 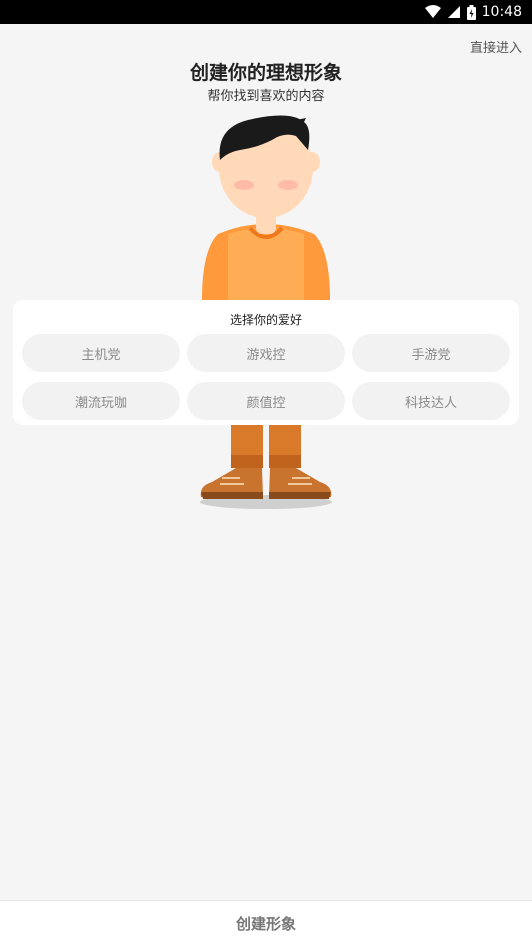 What do you see at coordinates (431, 401) in the screenshot?
I see `hobby-chip: 科技达人` at bounding box center [431, 401].